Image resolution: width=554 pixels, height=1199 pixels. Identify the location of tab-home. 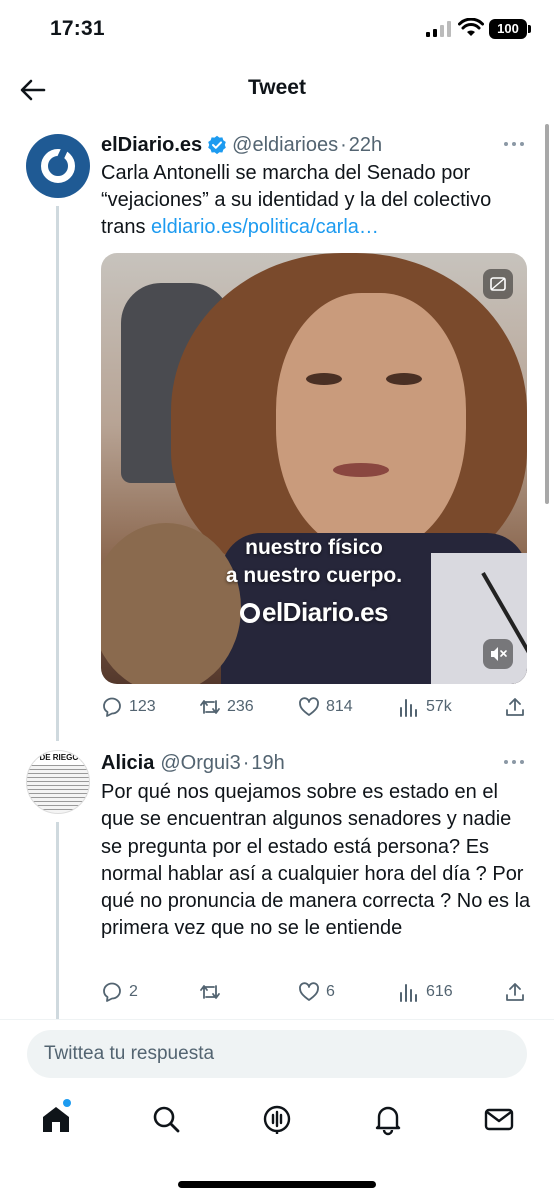
(56, 1117).